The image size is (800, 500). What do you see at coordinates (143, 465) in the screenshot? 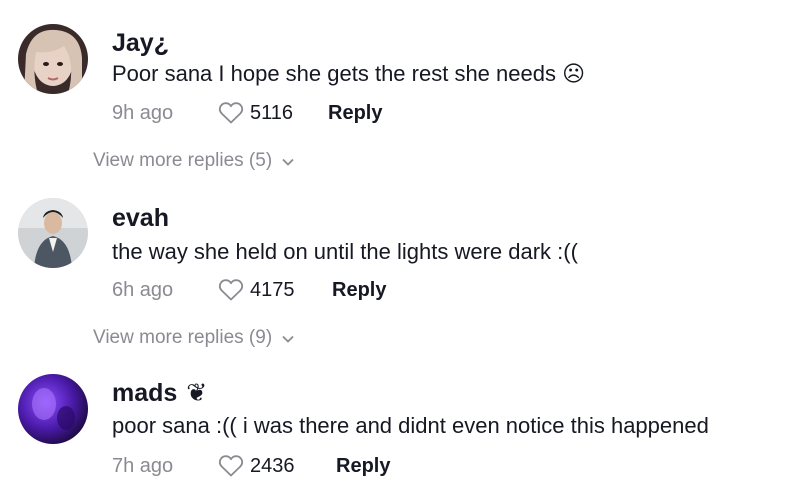
I see `comment-time: 7h ago` at bounding box center [143, 465].